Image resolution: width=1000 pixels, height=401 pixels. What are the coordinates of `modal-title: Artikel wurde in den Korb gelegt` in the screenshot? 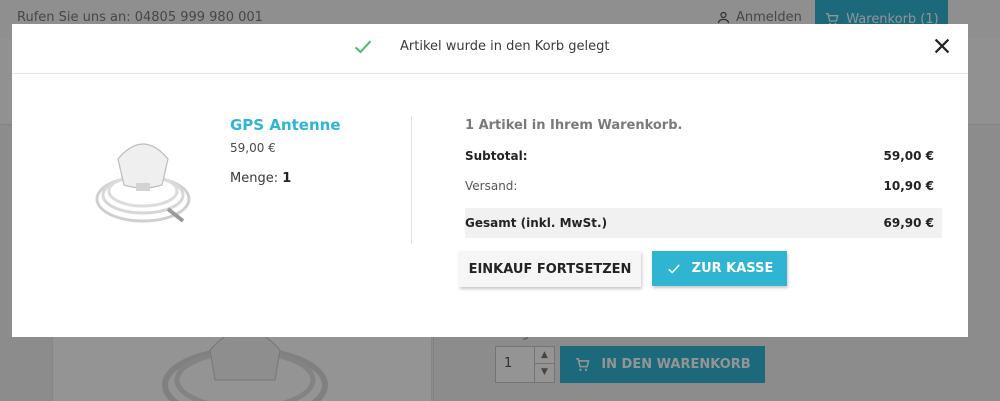 It's located at (505, 46).